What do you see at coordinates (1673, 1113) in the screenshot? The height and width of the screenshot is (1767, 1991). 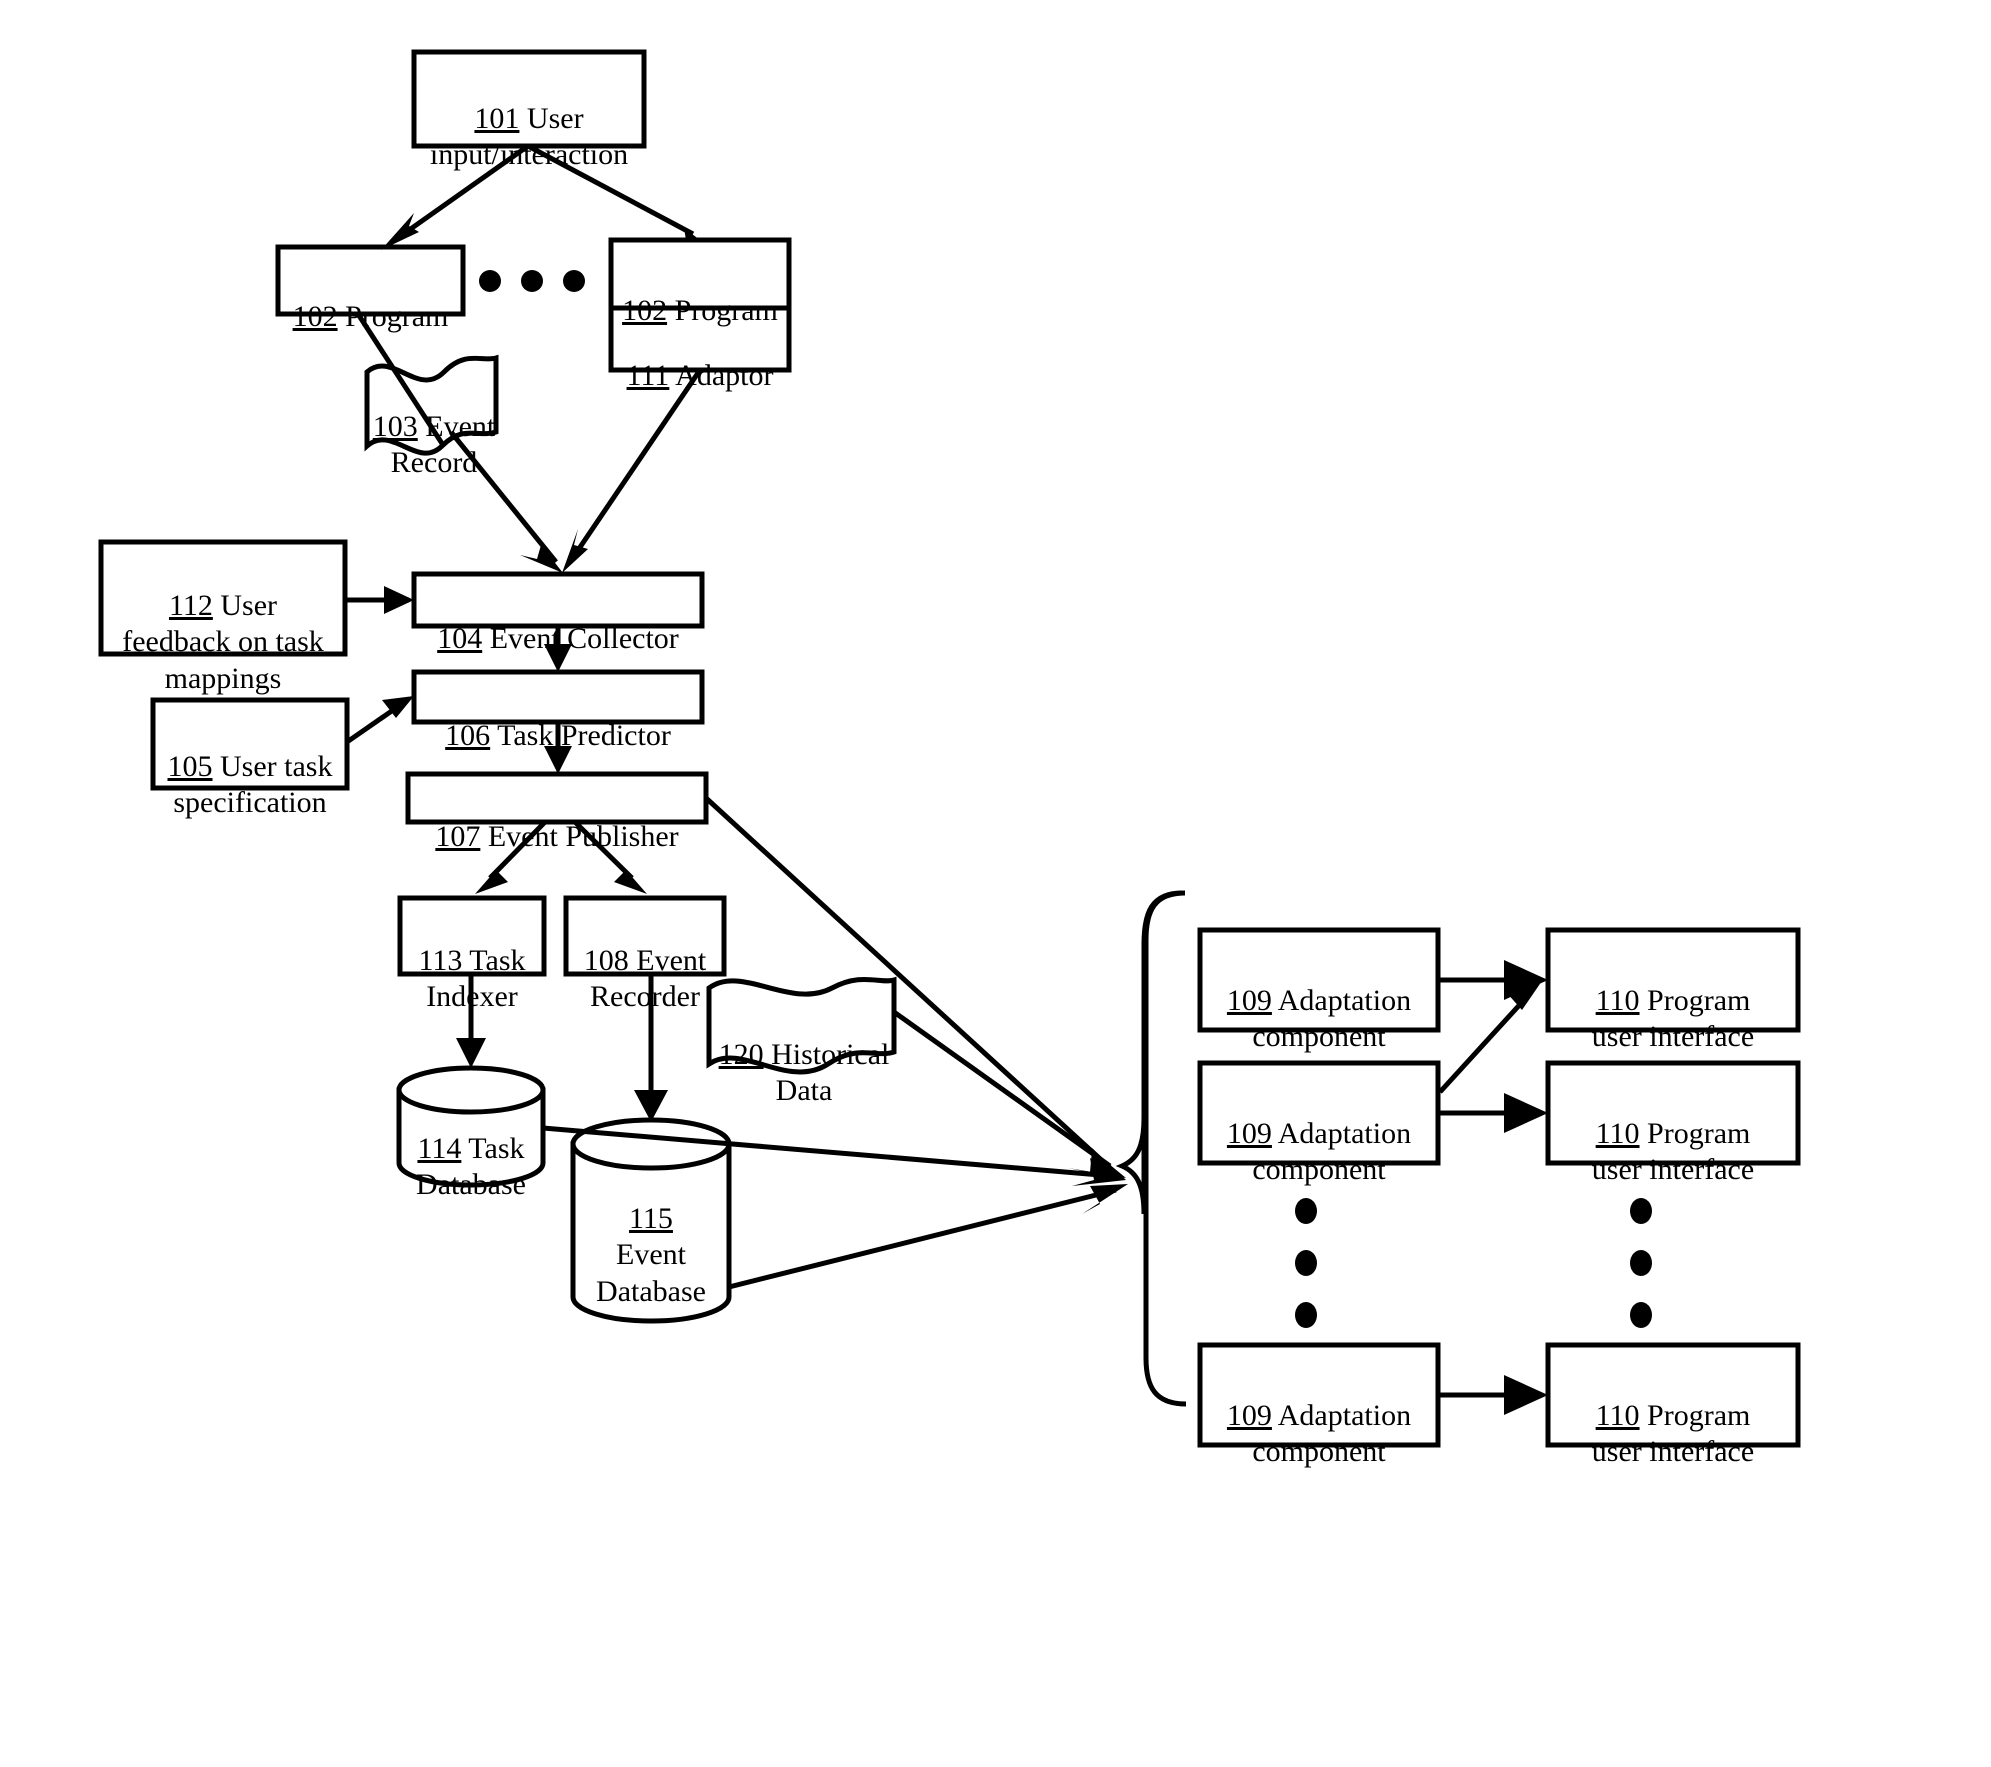 I see `node-110b-shape` at bounding box center [1673, 1113].